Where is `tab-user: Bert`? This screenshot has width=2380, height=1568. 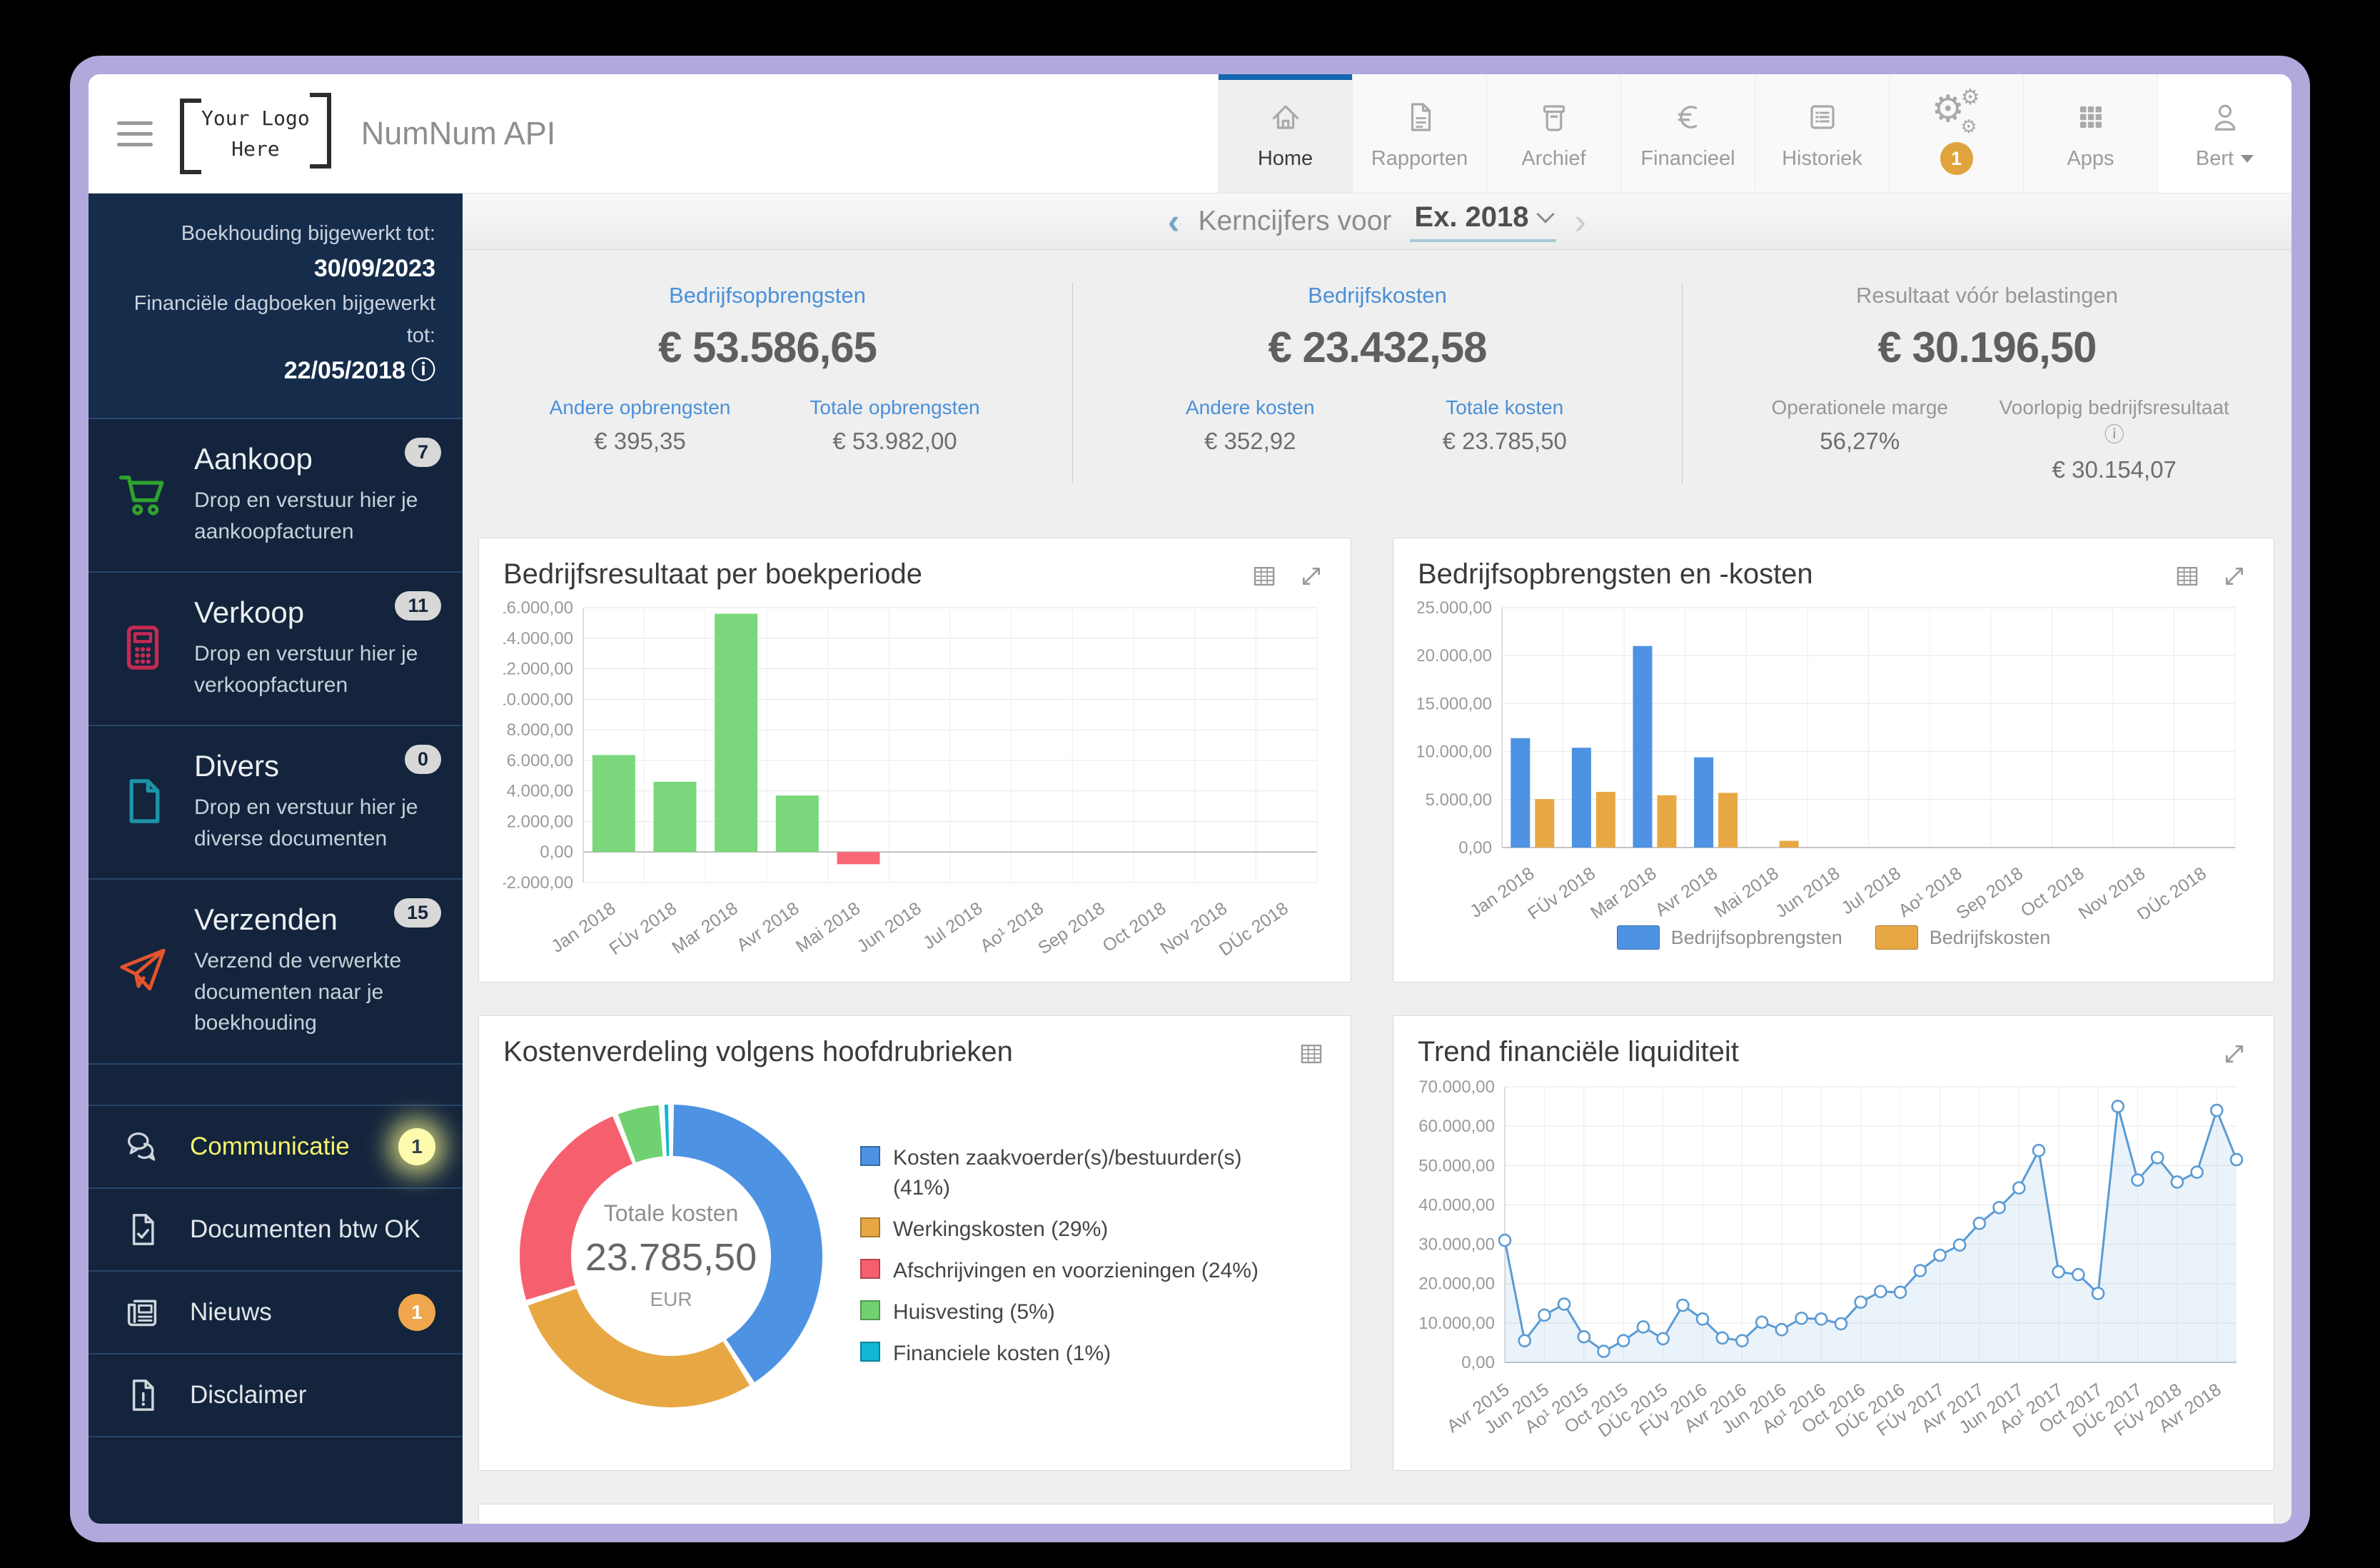 tab-user: Bert is located at coordinates (2224, 133).